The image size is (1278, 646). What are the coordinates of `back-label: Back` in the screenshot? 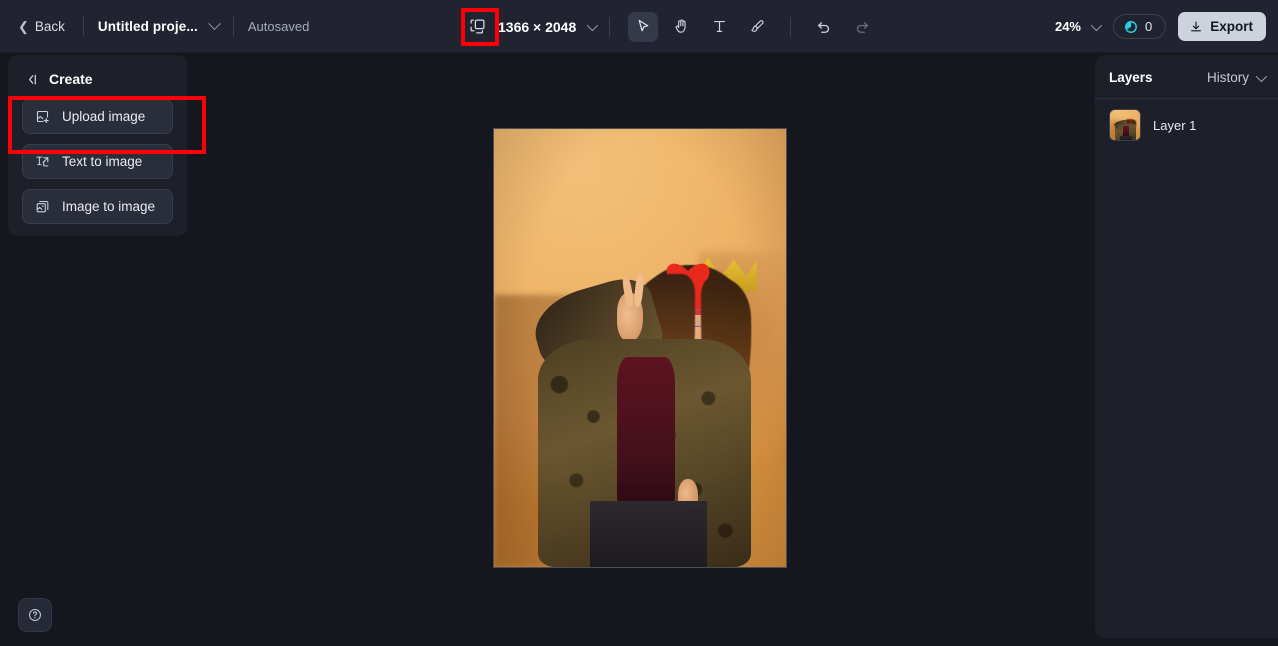 It's located at (49, 26).